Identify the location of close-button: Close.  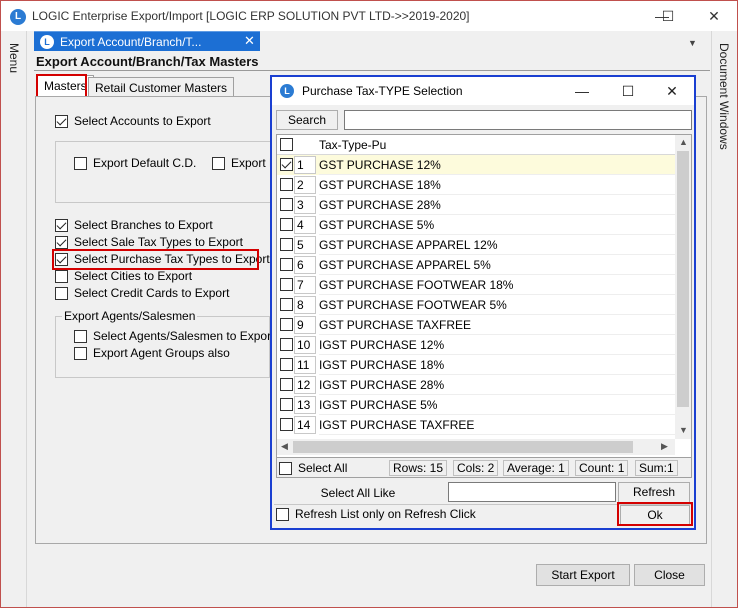
(669, 575).